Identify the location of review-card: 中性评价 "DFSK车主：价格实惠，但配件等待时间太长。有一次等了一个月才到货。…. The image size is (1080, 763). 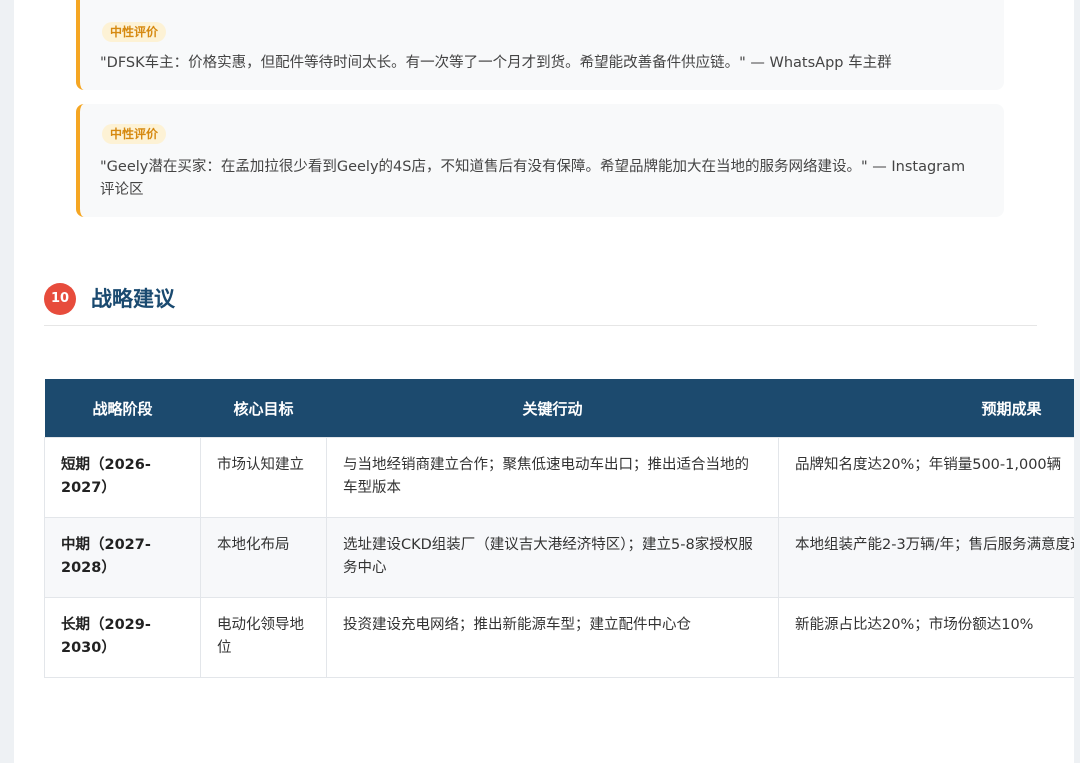
(540, 45).